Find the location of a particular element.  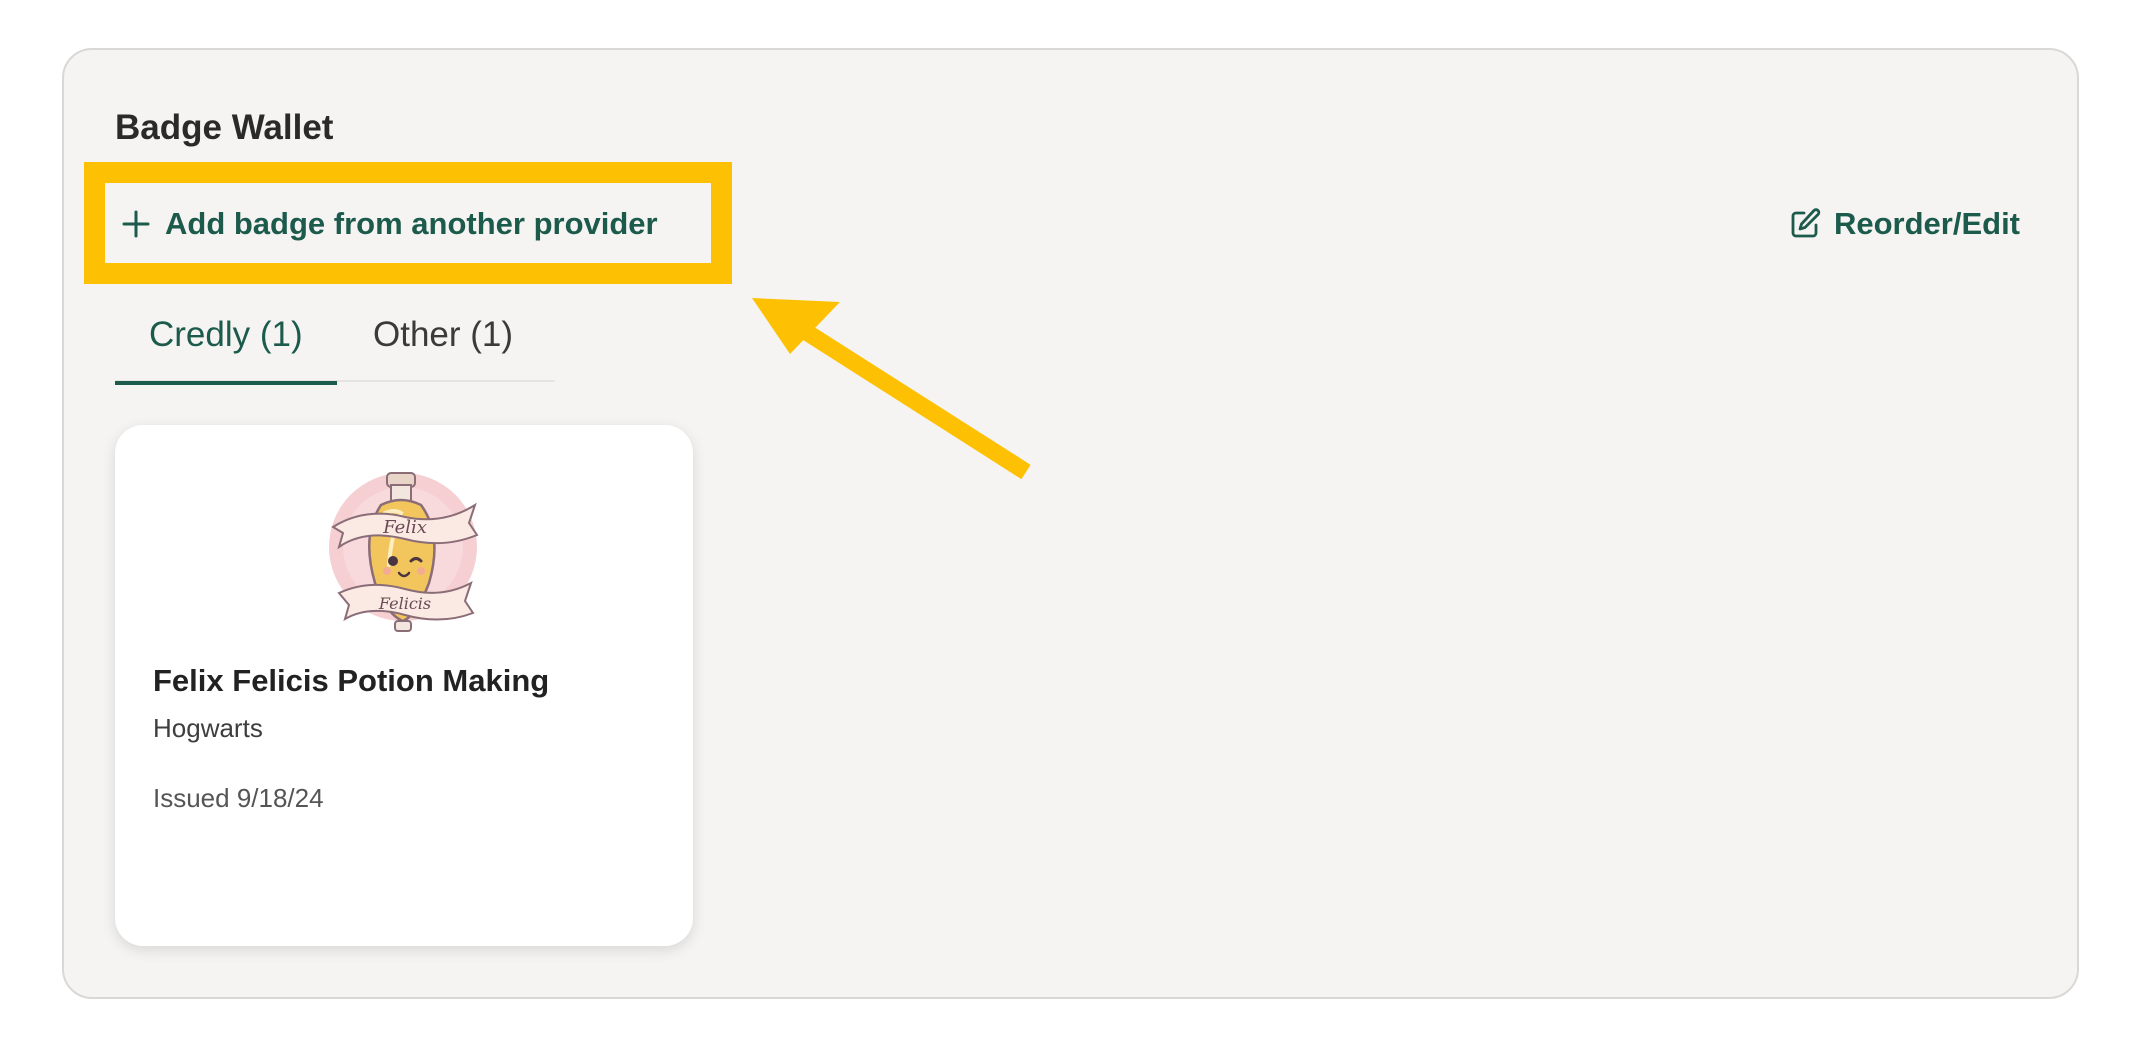

svg-text: Felicis is located at coordinates (404, 603).